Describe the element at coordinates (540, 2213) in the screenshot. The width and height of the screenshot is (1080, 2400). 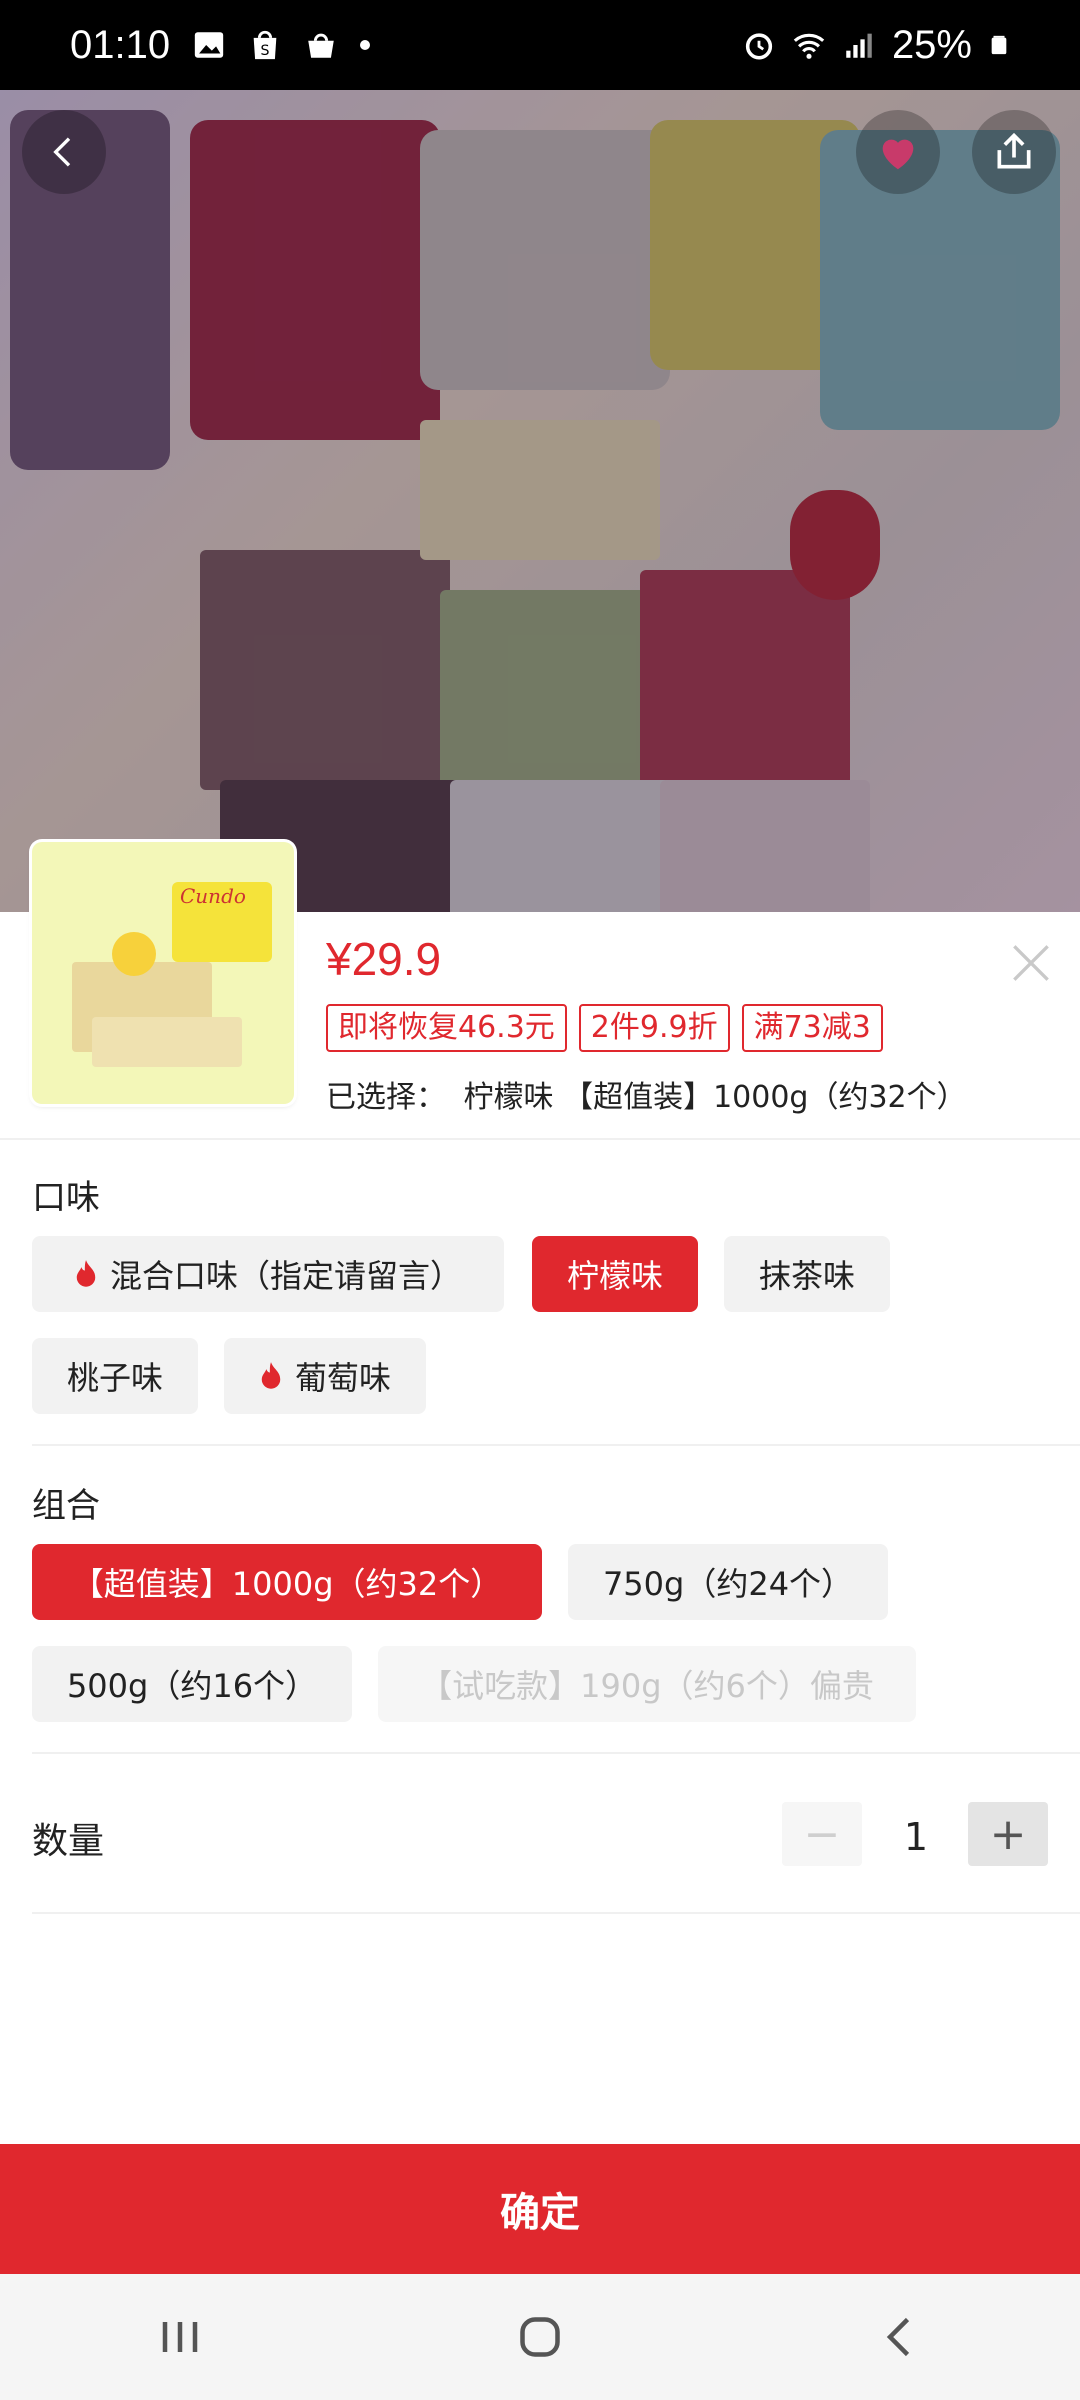
I see `confirm-label: 确定` at that location.